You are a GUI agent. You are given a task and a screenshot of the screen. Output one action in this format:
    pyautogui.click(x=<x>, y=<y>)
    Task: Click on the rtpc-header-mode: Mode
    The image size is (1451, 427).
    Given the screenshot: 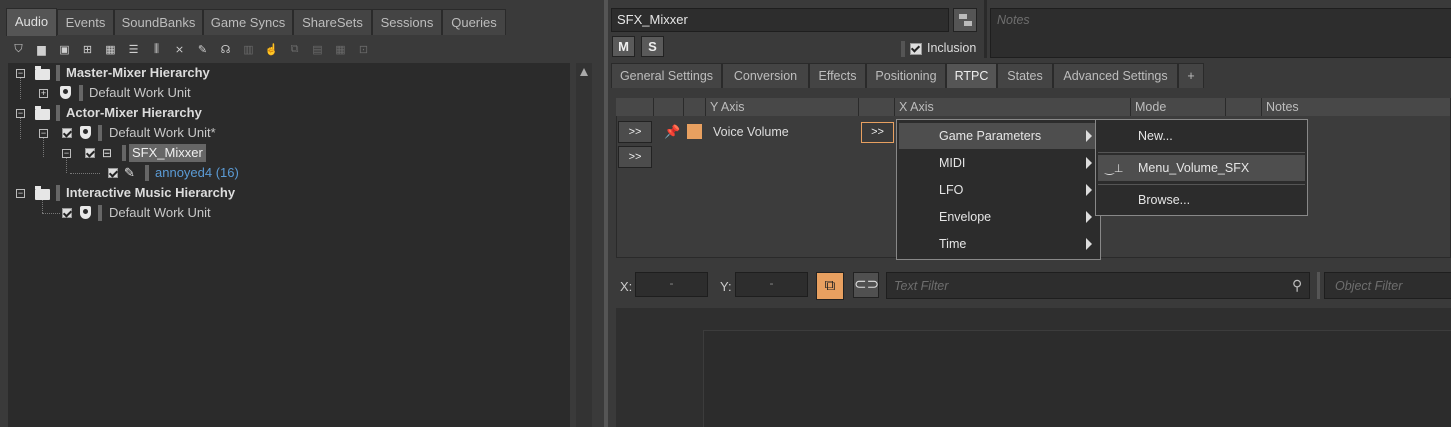 What is the action you would take?
    pyautogui.click(x=1178, y=107)
    